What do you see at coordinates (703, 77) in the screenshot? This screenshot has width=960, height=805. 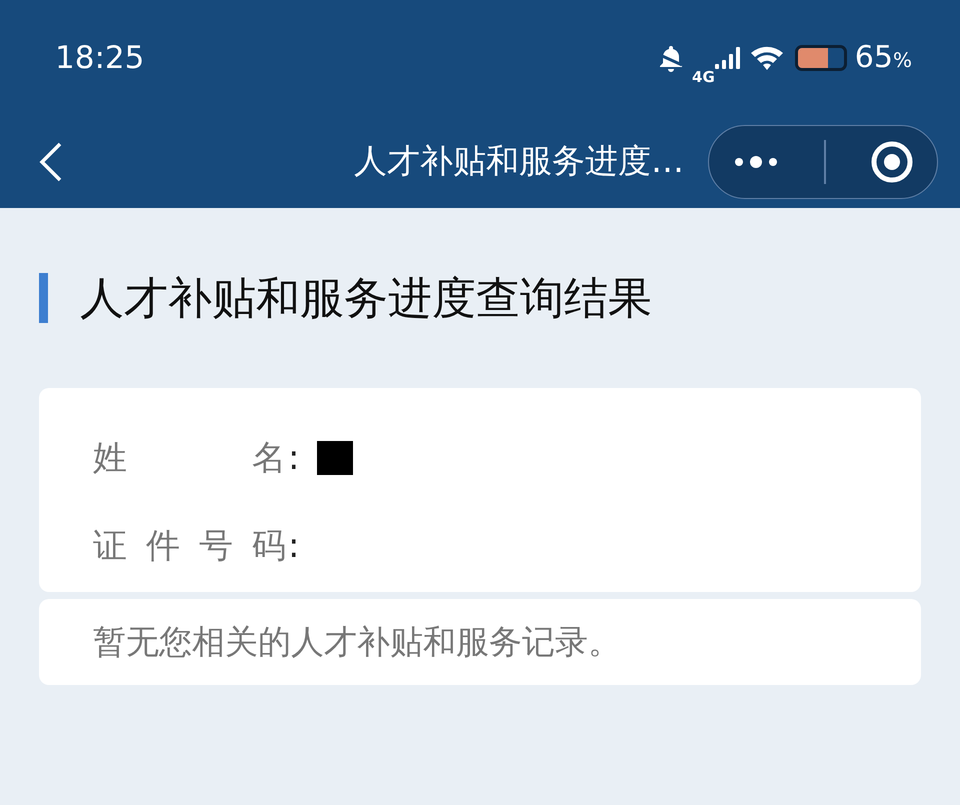 I see `network-type: 4G` at bounding box center [703, 77].